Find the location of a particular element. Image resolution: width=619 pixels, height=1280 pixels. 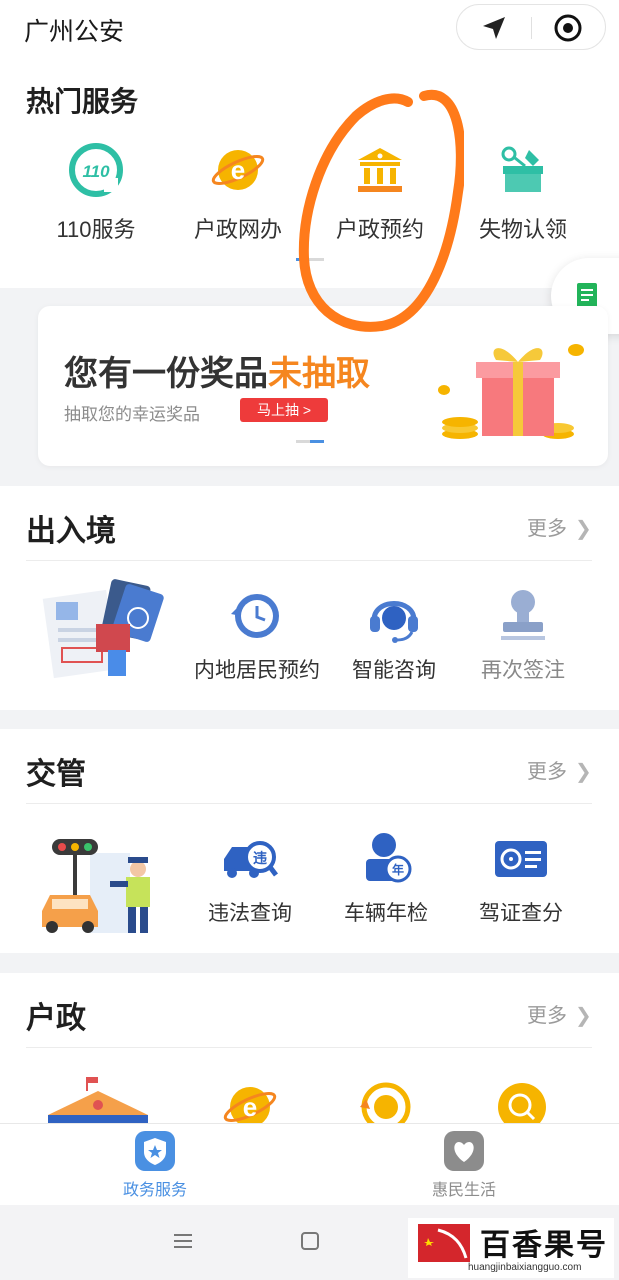

banner-title-highlight: 未抽取 is located at coordinates (319, 374).